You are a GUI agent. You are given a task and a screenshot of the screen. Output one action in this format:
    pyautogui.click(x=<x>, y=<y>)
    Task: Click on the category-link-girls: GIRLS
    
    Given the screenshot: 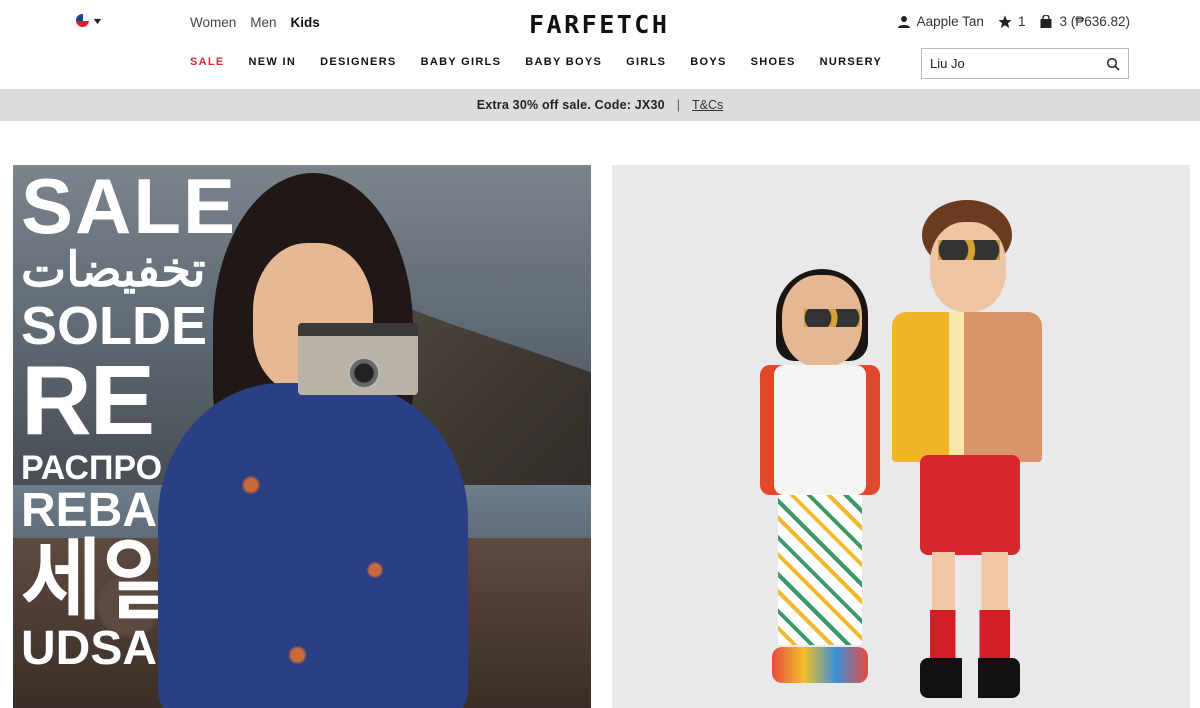 What is the action you would take?
    pyautogui.click(x=646, y=62)
    